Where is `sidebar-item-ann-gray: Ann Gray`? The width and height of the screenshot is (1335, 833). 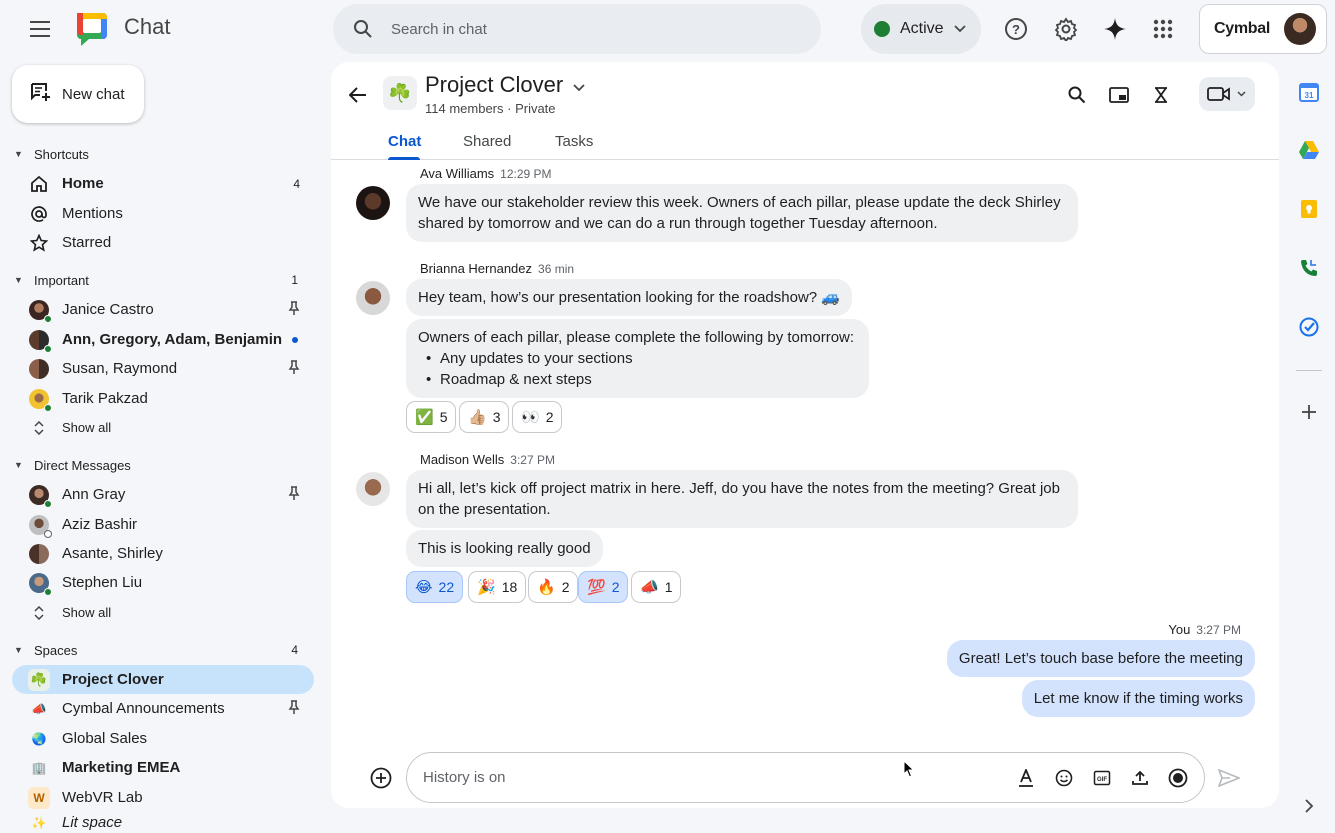
sidebar-item-ann-gray: Ann Gray is located at coordinates (163, 494).